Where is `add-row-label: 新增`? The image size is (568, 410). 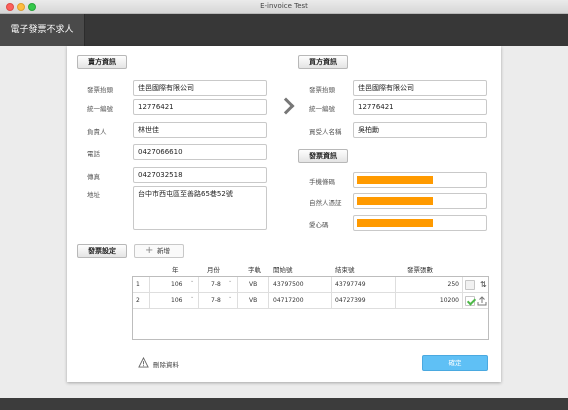 add-row-label: 新增 is located at coordinates (163, 251).